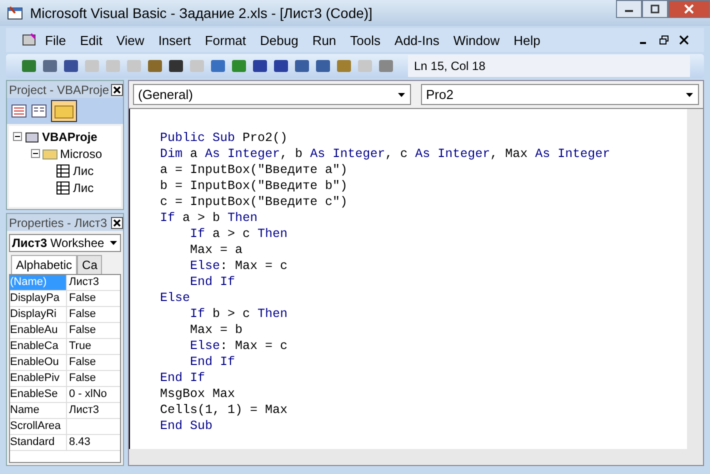 The image size is (710, 474). Describe the element at coordinates (174, 40) in the screenshot. I see `menu-item: Insert` at that location.